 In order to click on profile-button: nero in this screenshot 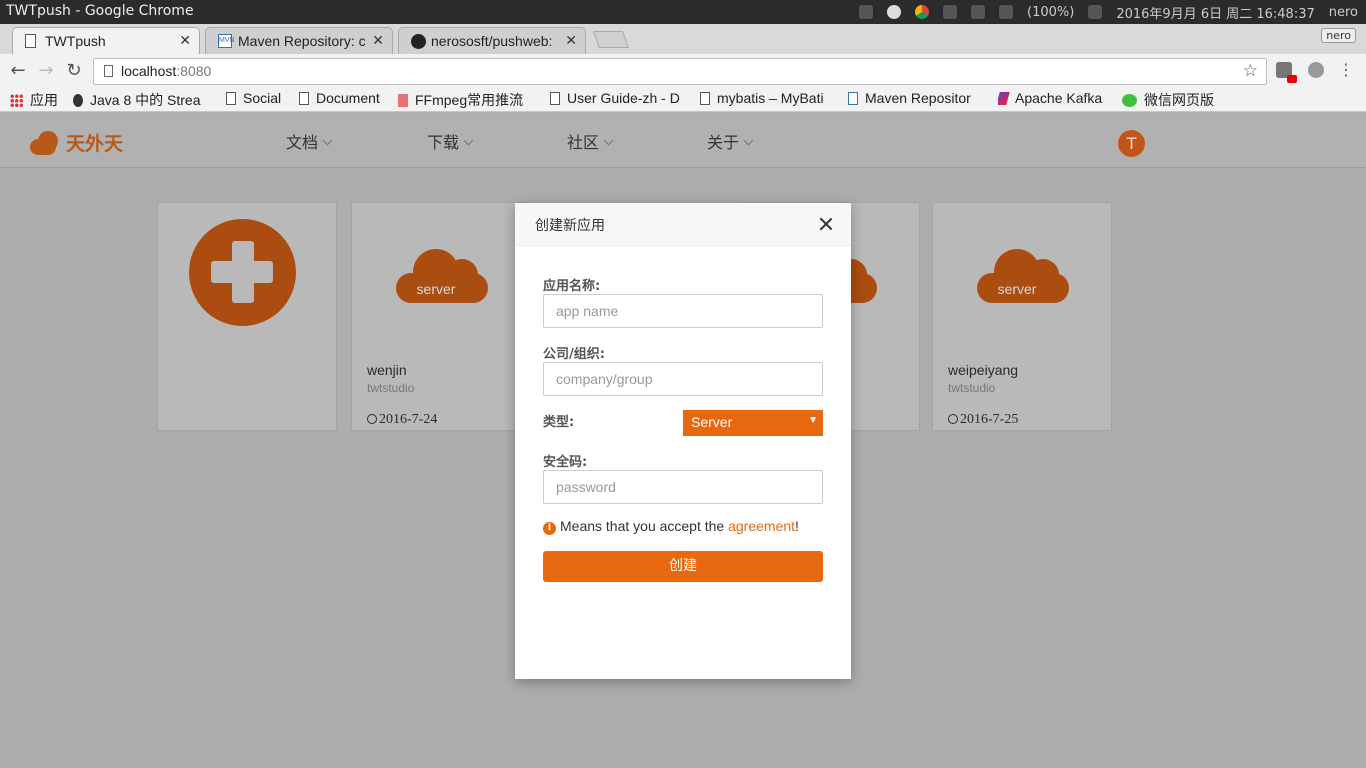, I will do `click(1338, 35)`.